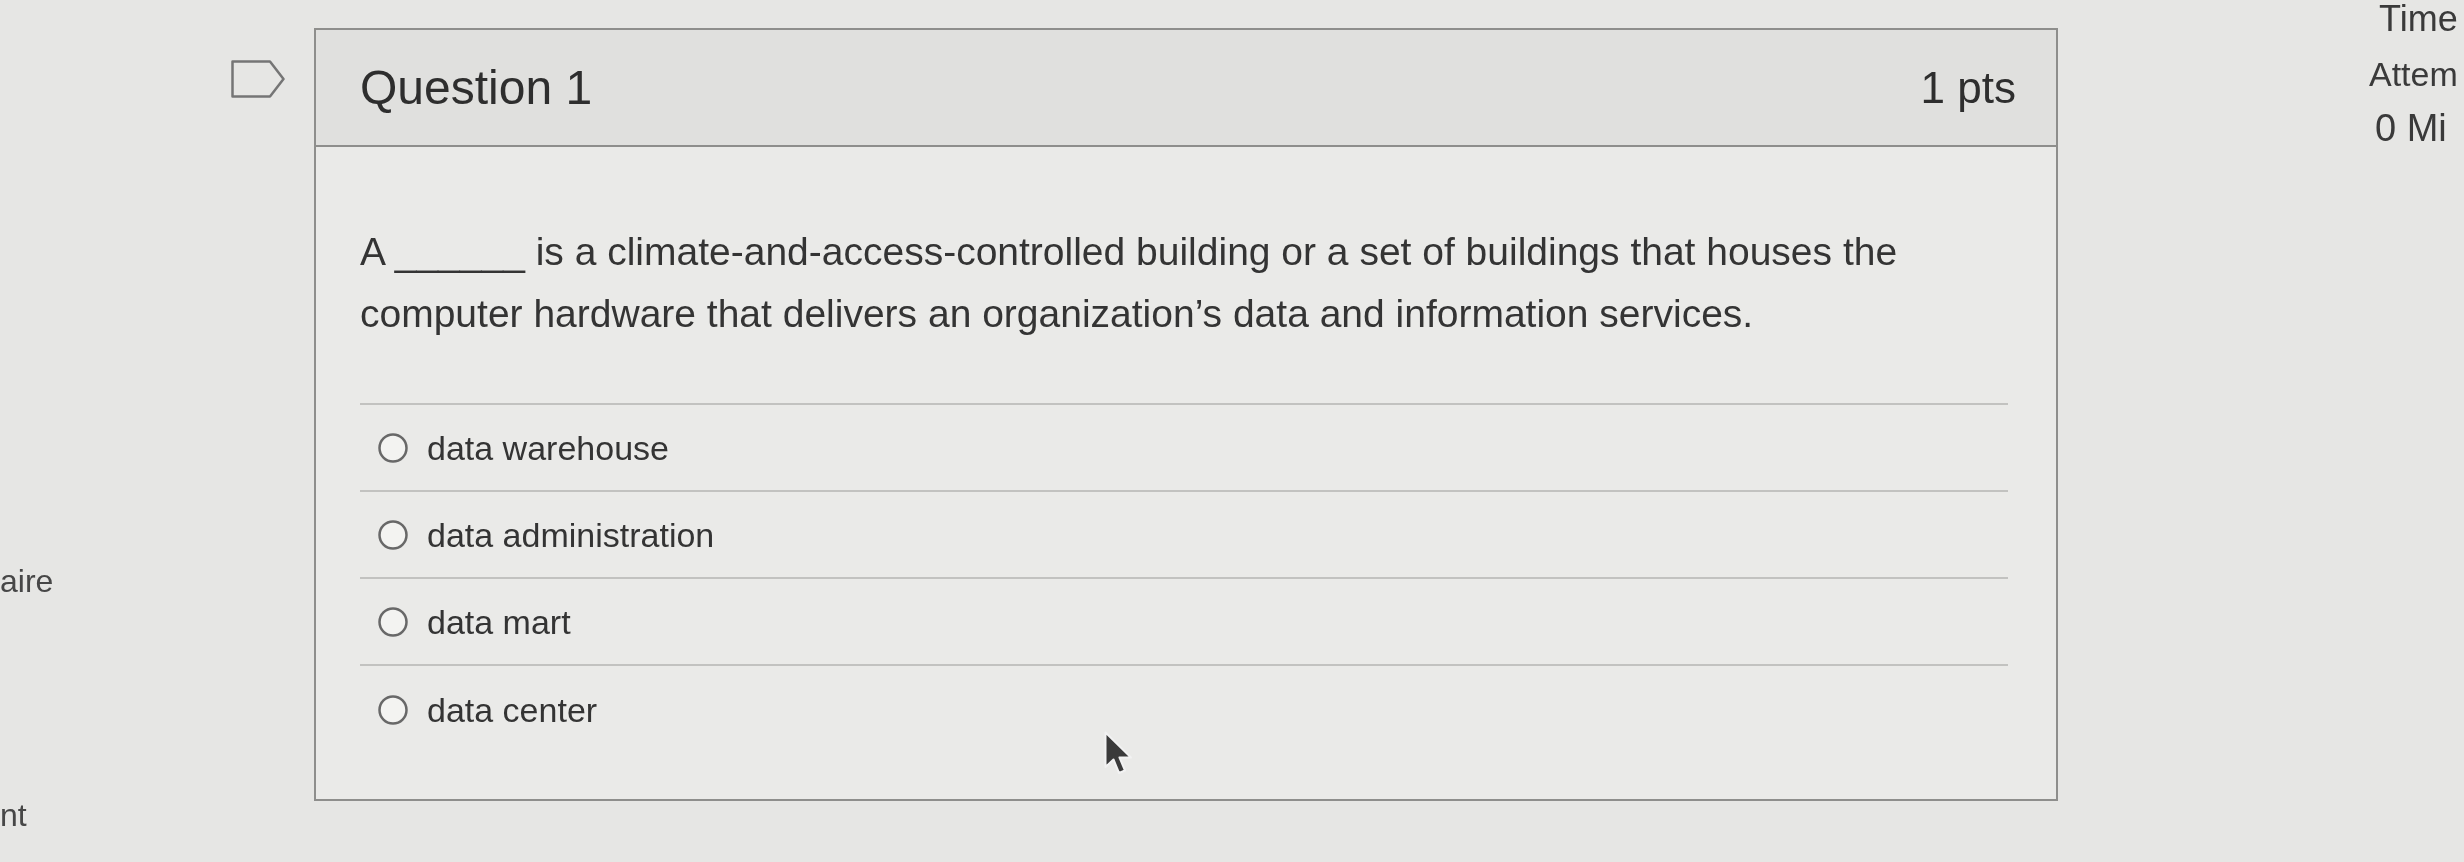 Image resolution: width=2464 pixels, height=862 pixels. Describe the element at coordinates (512, 709) in the screenshot. I see `option-label: data center` at that location.